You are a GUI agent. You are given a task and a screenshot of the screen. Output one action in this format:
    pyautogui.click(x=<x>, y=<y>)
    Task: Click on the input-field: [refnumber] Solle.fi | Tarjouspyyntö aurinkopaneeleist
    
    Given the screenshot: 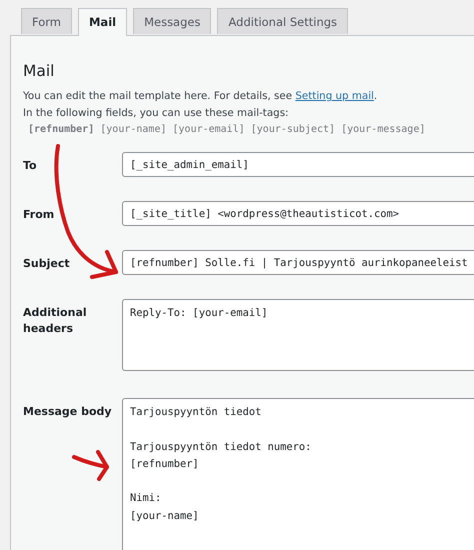 What is the action you would take?
    pyautogui.click(x=298, y=262)
    